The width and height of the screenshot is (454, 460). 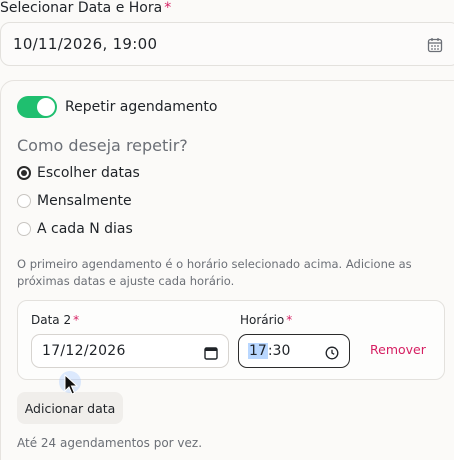 What do you see at coordinates (262, 320) in the screenshot?
I see `time-label-text: Horário` at bounding box center [262, 320].